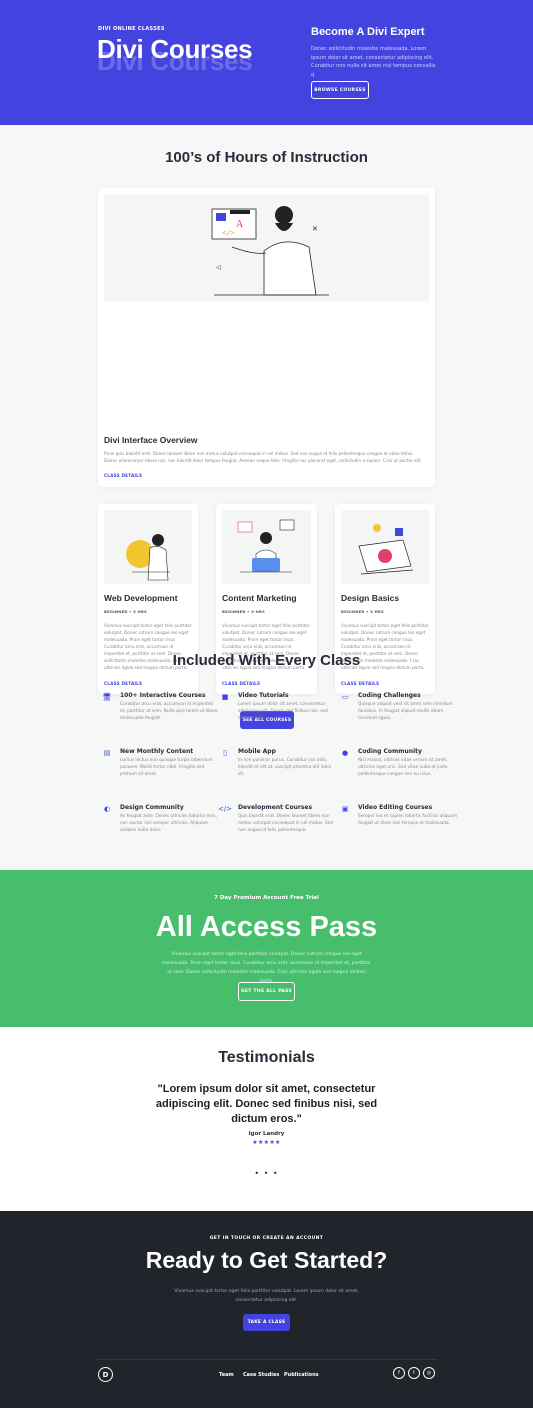 Image resolution: width=533 pixels, height=1408 pixels. I want to click on instruction-title: 100’s of Hours of Instruction, so click(266, 157).